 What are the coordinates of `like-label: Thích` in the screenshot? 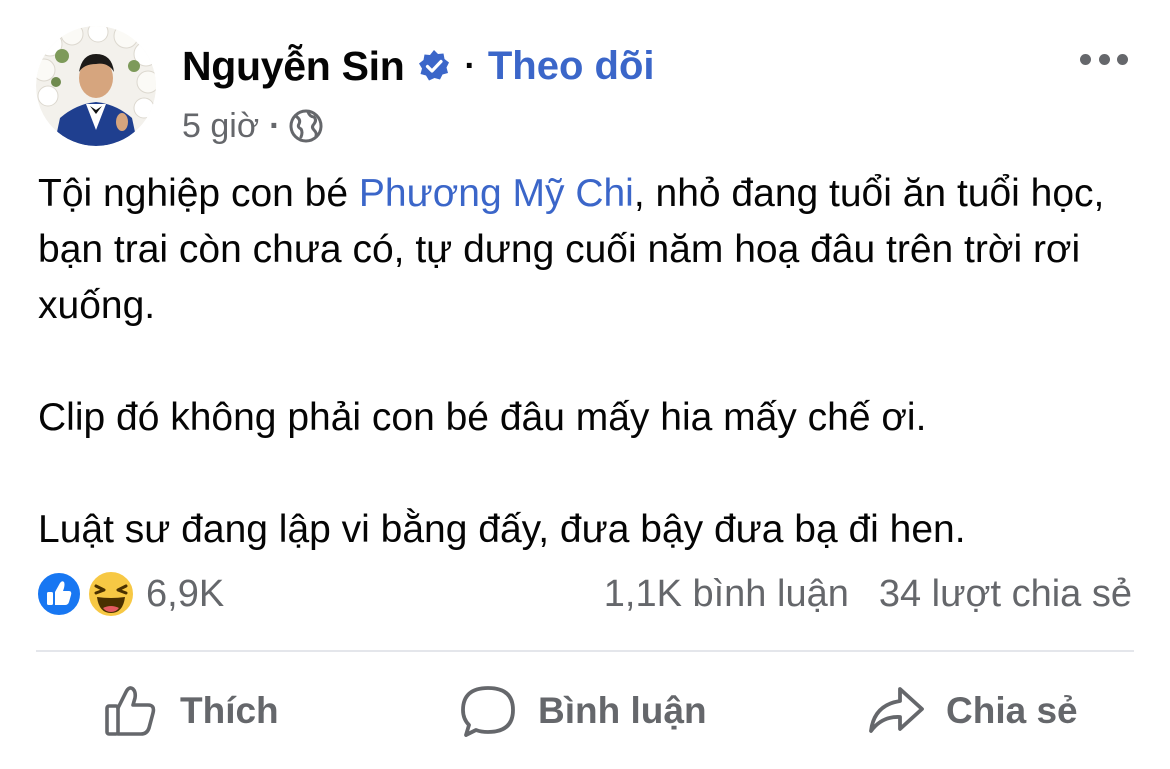 It's located at (229, 710).